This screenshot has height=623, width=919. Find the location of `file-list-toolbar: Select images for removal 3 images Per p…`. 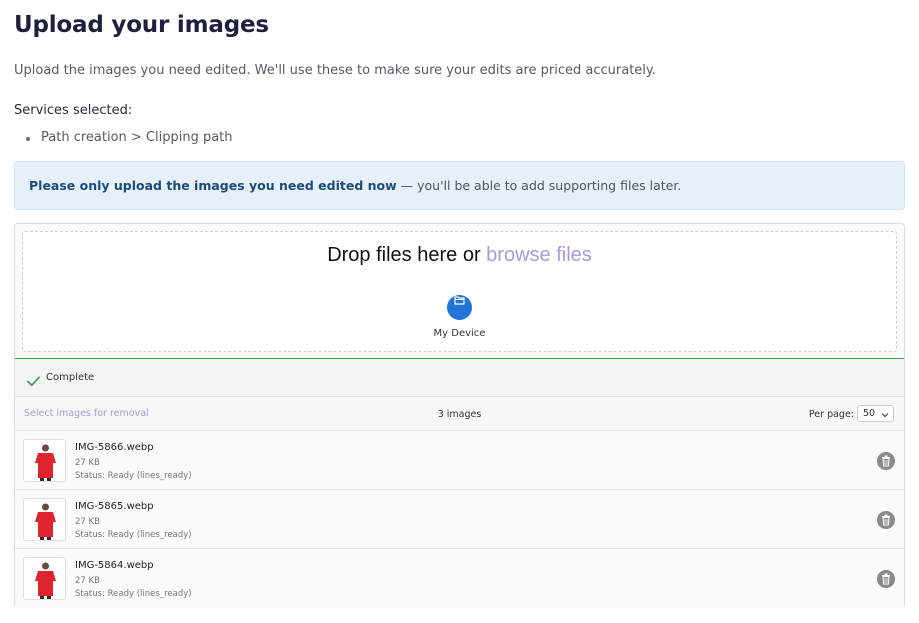

file-list-toolbar: Select images for removal 3 images Per p… is located at coordinates (459, 414).